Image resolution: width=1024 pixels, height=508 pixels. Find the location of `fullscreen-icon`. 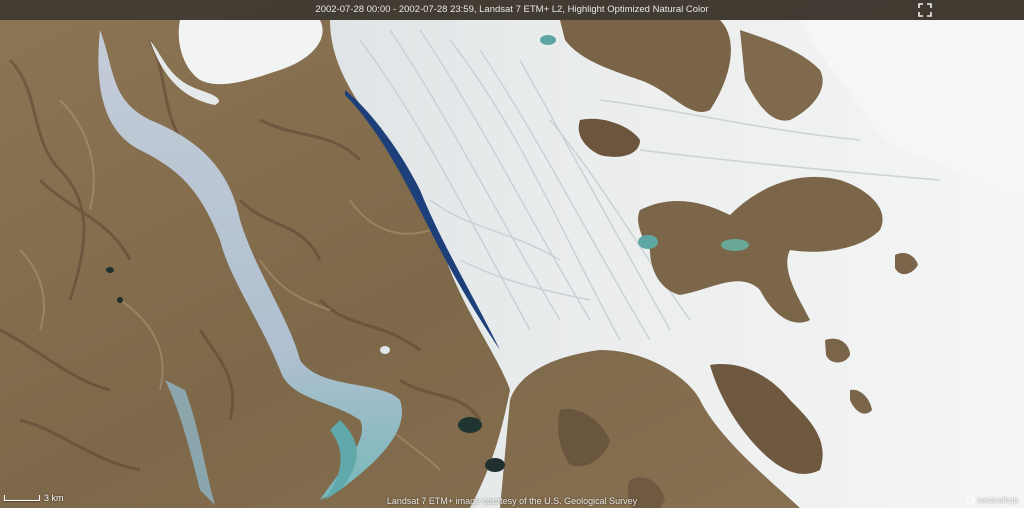

fullscreen-icon is located at coordinates (925, 10).